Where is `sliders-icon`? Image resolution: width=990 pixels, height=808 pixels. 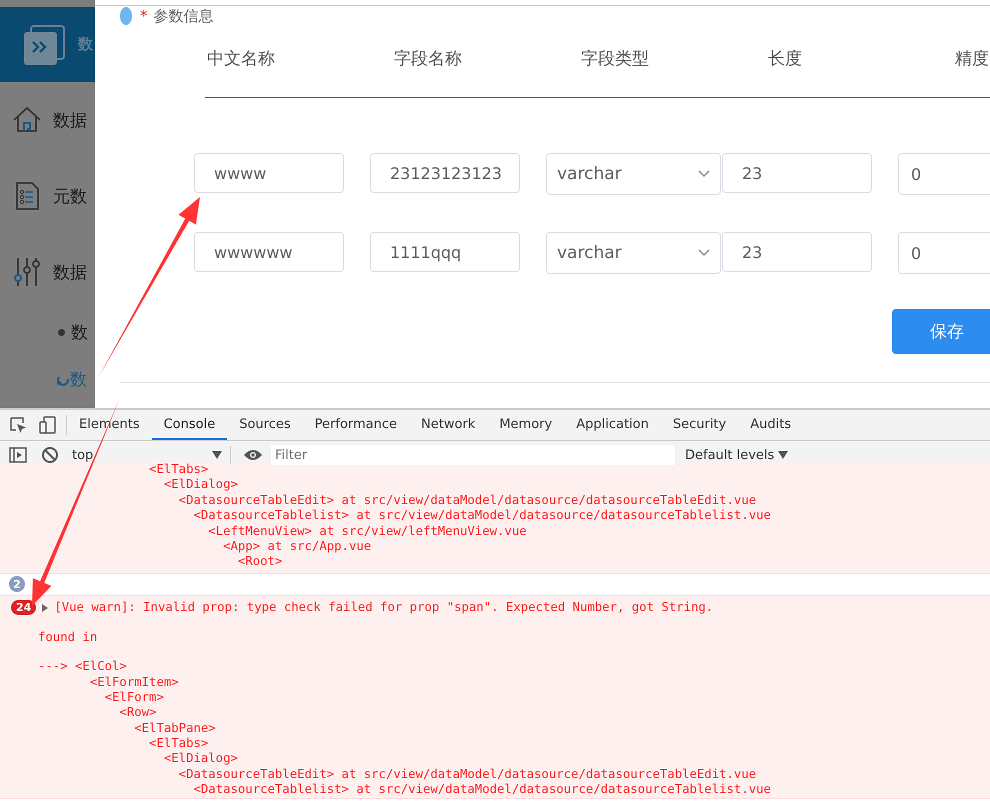
sliders-icon is located at coordinates (27, 272).